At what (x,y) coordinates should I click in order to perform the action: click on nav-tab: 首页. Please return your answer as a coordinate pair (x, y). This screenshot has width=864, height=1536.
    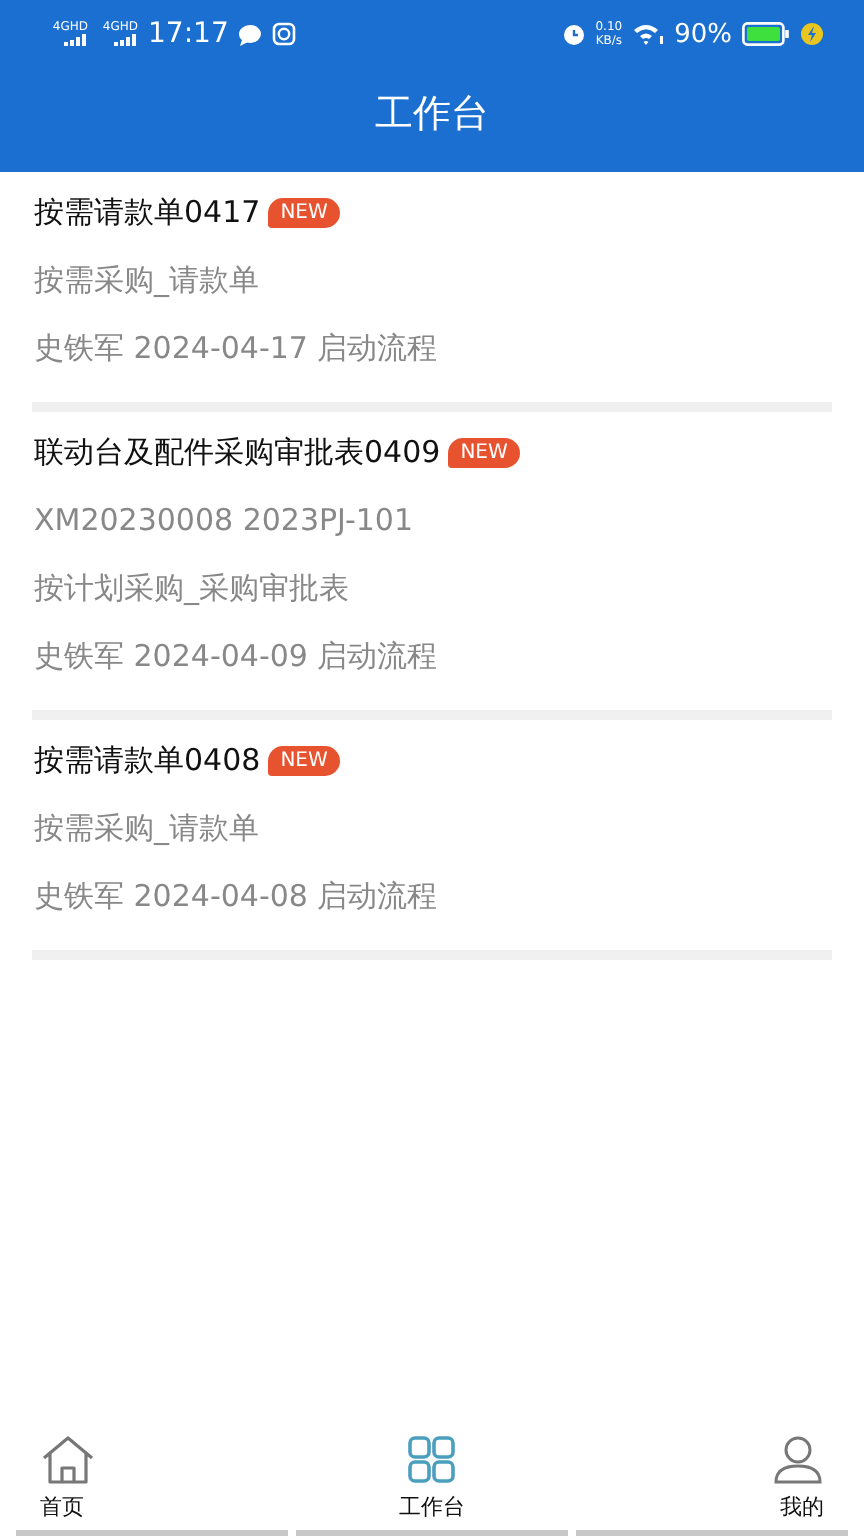
    Looking at the image, I should click on (152, 1470).